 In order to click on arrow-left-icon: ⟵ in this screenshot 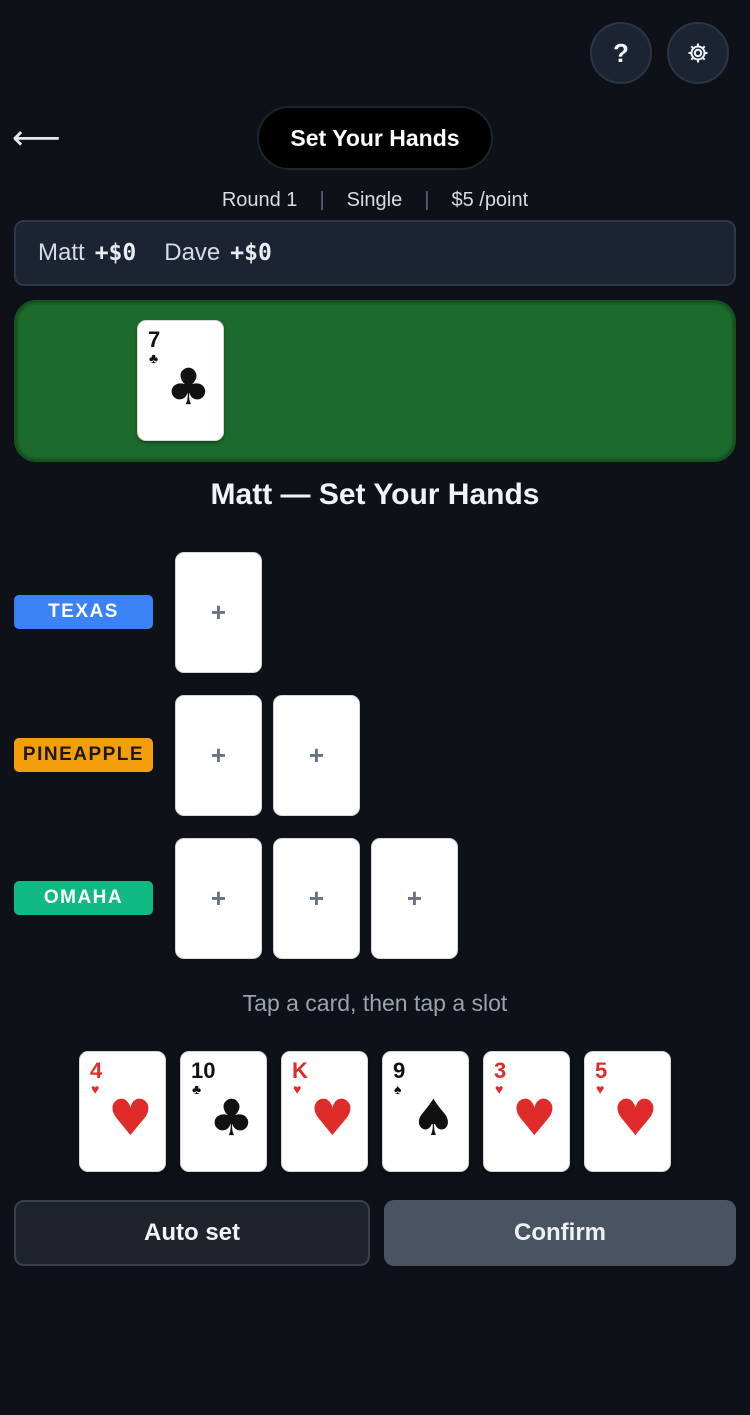, I will do `click(36, 138)`.